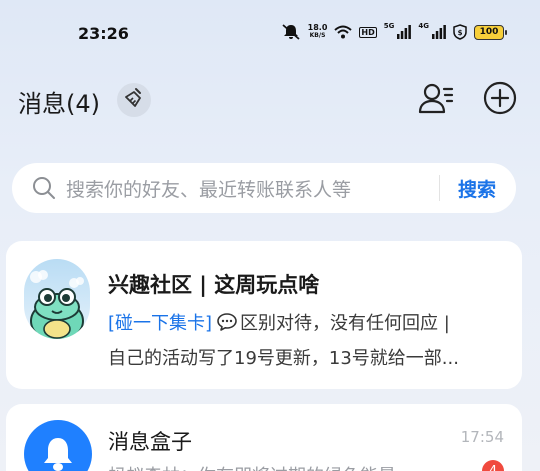 Image resolution: width=540 pixels, height=471 pixels. I want to click on plus-circle-icon, so click(500, 100).